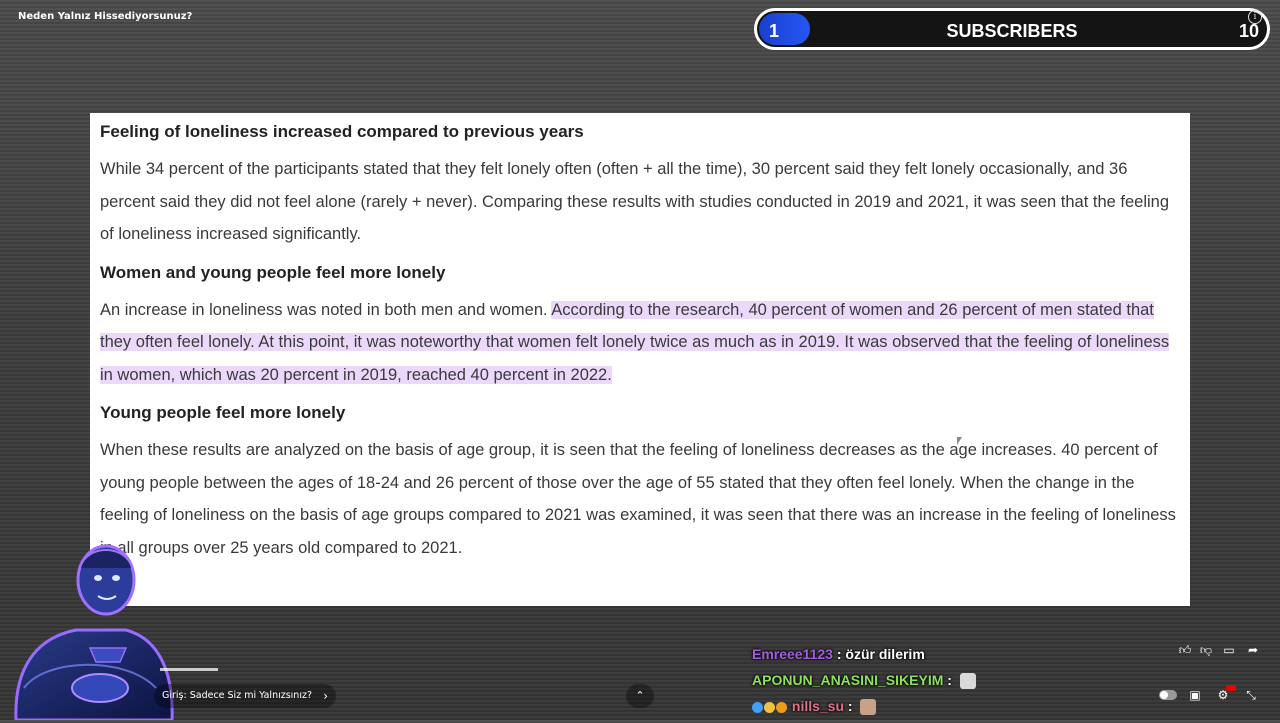 Image resolution: width=1280 pixels, height=723 pixels. What do you see at coordinates (848, 680) in the screenshot?
I see `chat-username: APONUN_ANASINI_SIKEYIM` at bounding box center [848, 680].